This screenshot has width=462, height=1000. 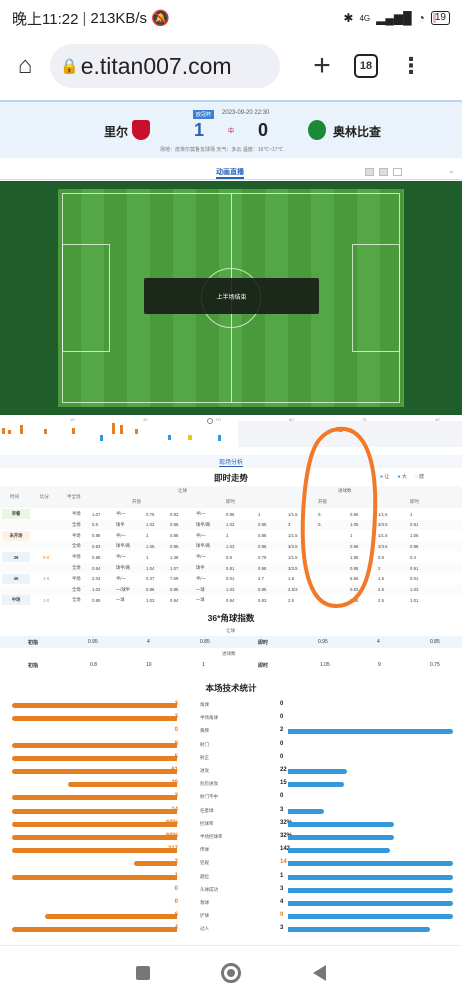 I want to click on match-status: 中, so click(x=231, y=132).